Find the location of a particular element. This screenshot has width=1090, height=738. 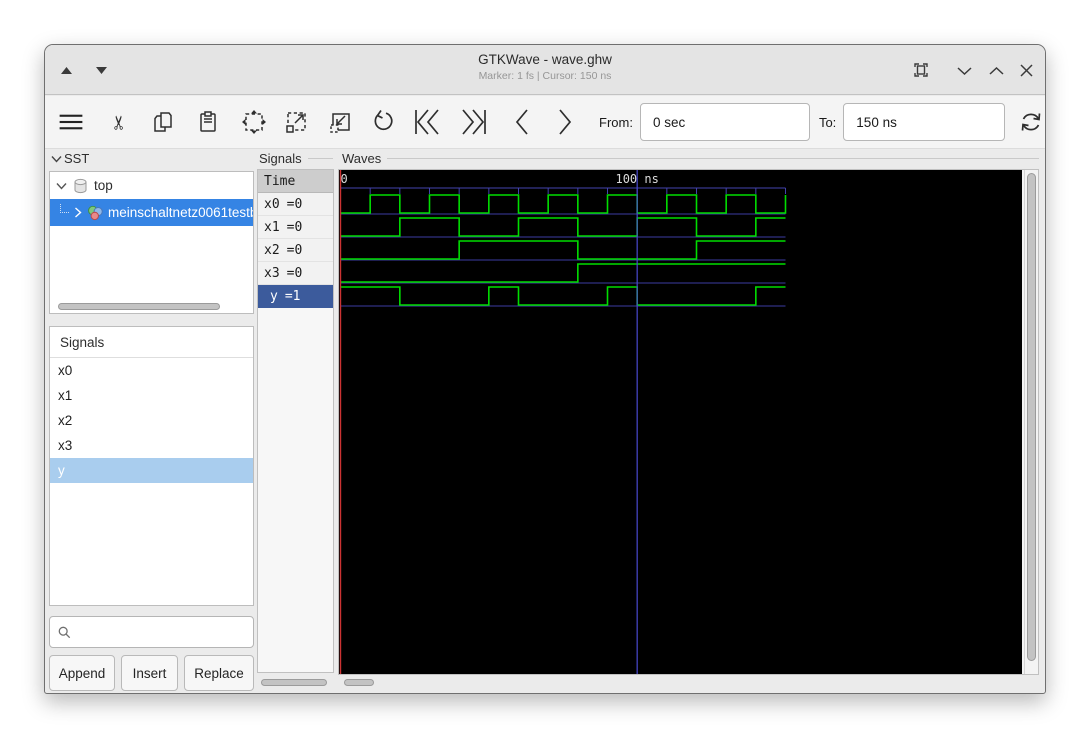

search-icon is located at coordinates (64, 632).